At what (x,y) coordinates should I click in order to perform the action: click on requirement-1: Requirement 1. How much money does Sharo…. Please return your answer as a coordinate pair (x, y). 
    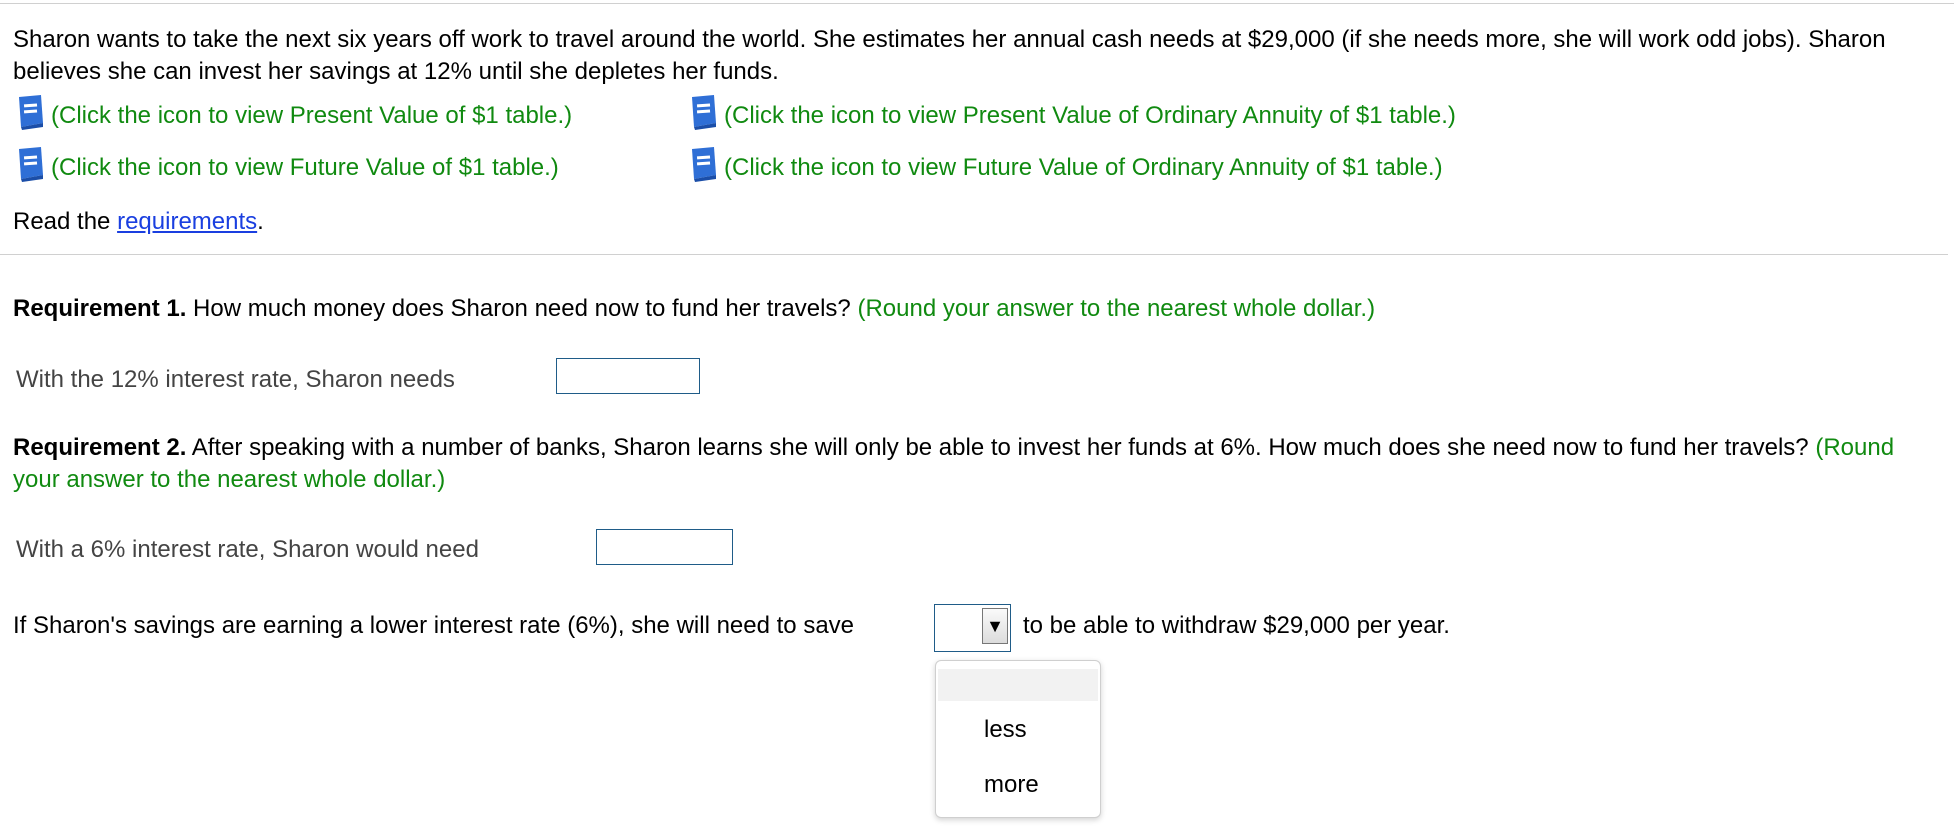
    Looking at the image, I should click on (963, 309).